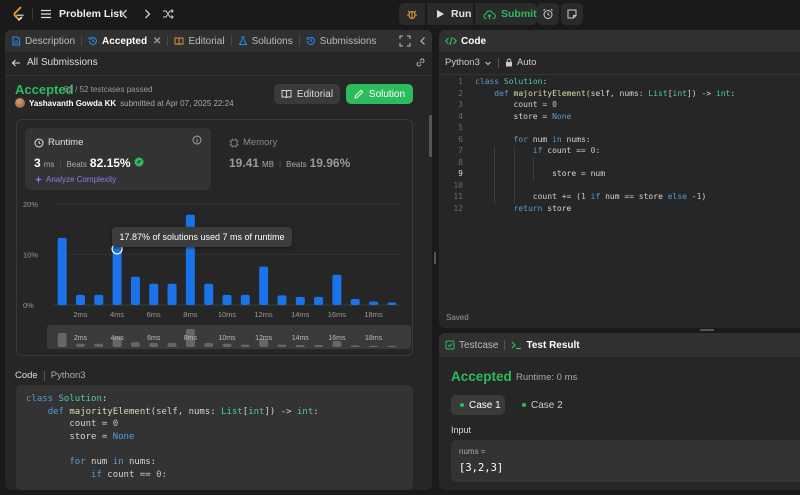 Image resolution: width=800 pixels, height=495 pixels. Describe the element at coordinates (572, 14) in the screenshot. I see `notes-button` at that location.